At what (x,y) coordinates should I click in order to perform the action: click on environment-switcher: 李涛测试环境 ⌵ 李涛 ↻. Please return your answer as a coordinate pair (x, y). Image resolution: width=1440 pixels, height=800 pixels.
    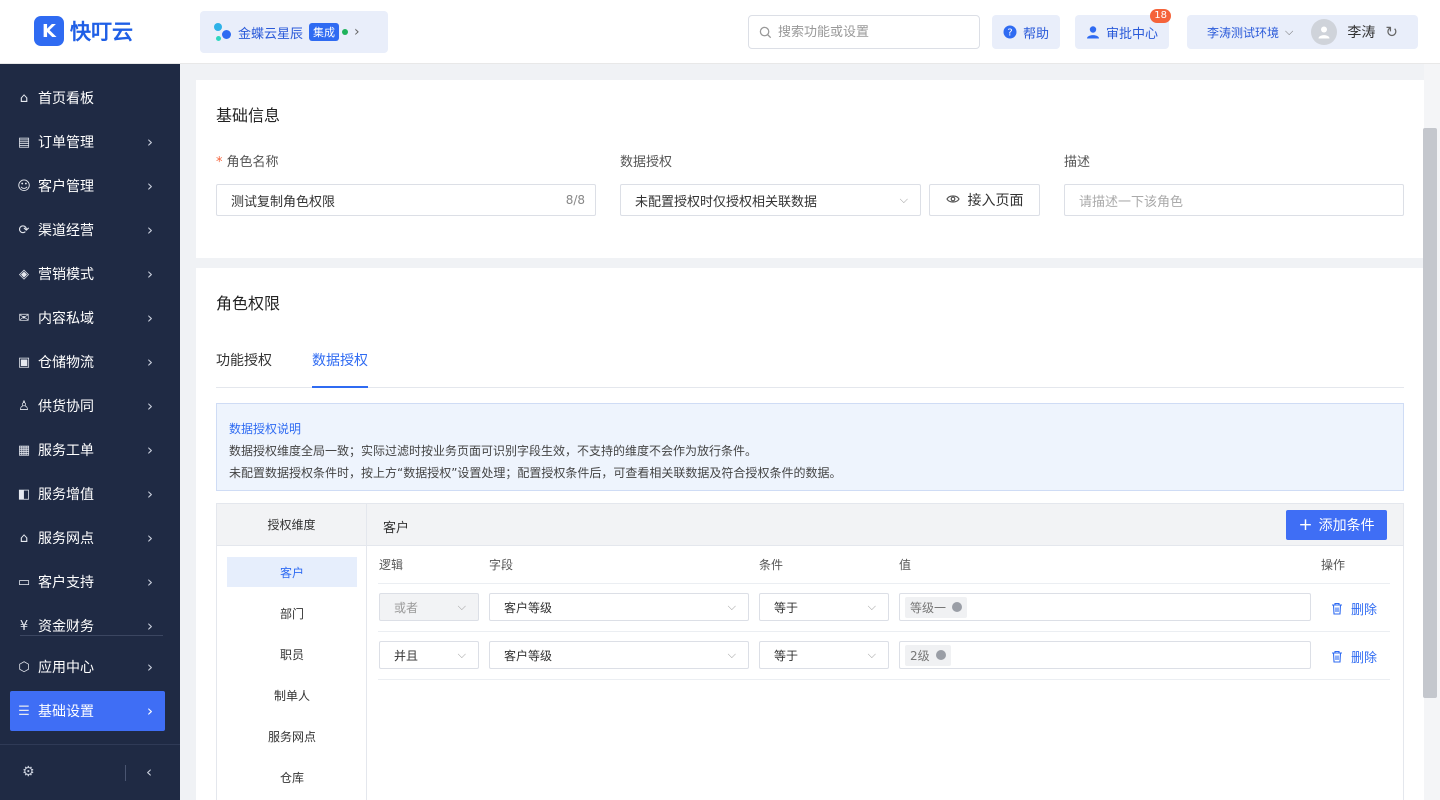
    Looking at the image, I should click on (1302, 32).